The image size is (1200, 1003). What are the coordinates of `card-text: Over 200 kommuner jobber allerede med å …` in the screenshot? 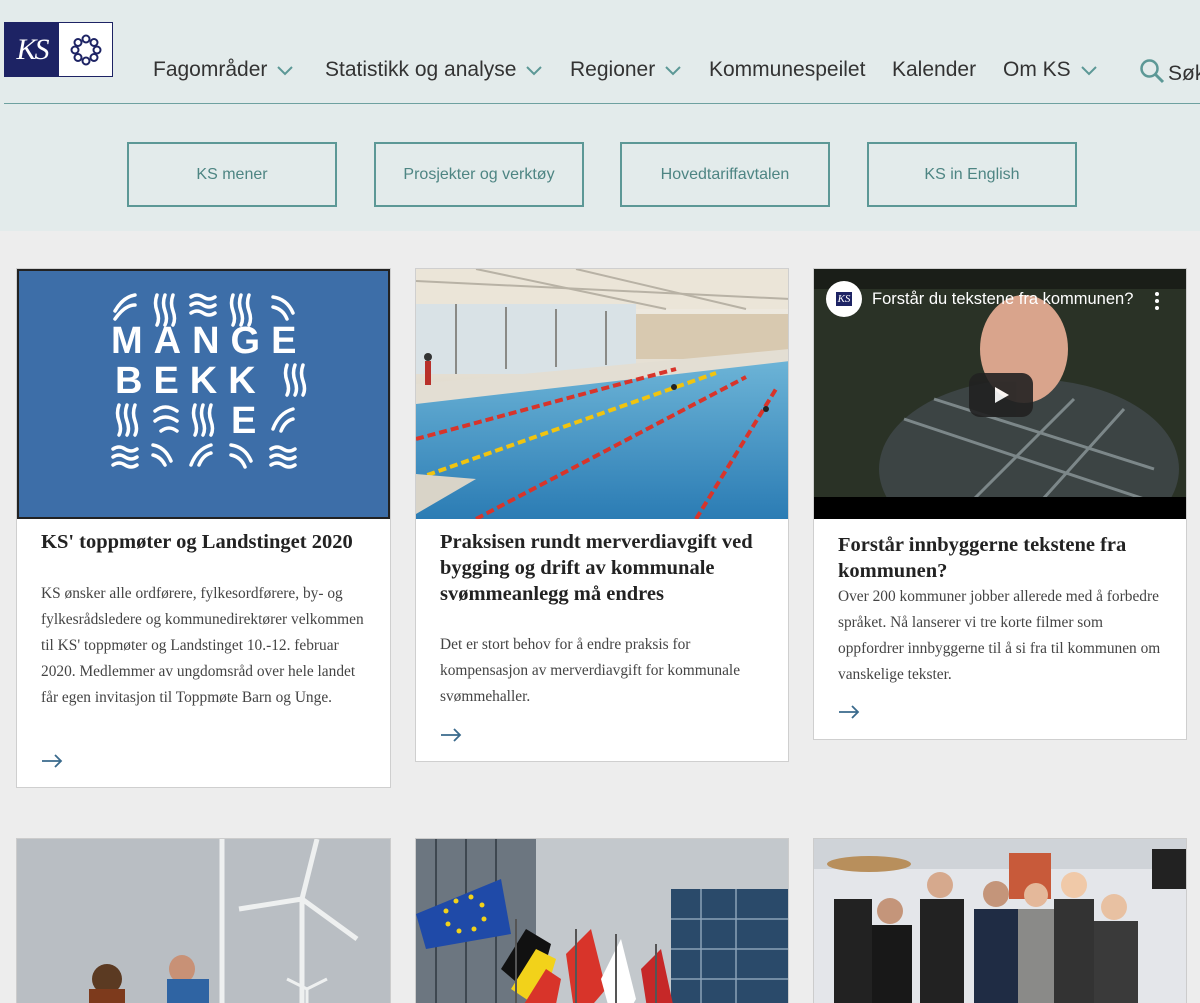 It's located at (999, 635).